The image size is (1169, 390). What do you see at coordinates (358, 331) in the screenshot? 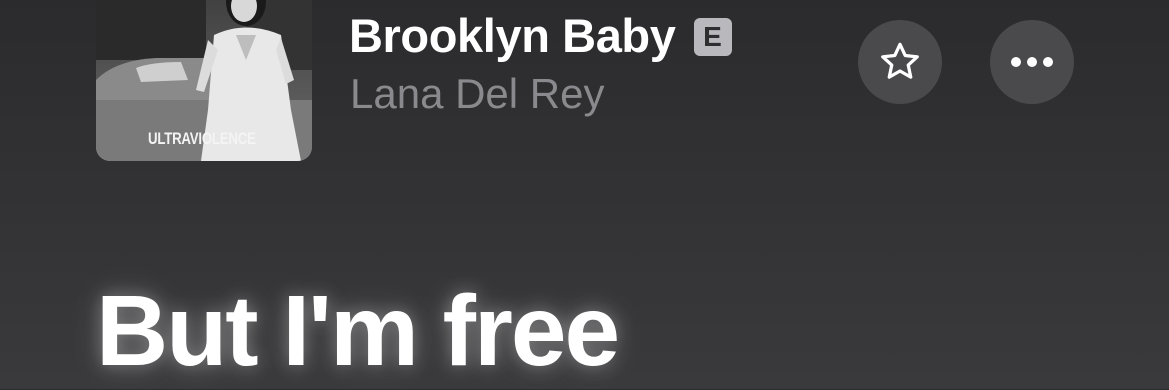
I see `current-lyric-line: But I'm free` at bounding box center [358, 331].